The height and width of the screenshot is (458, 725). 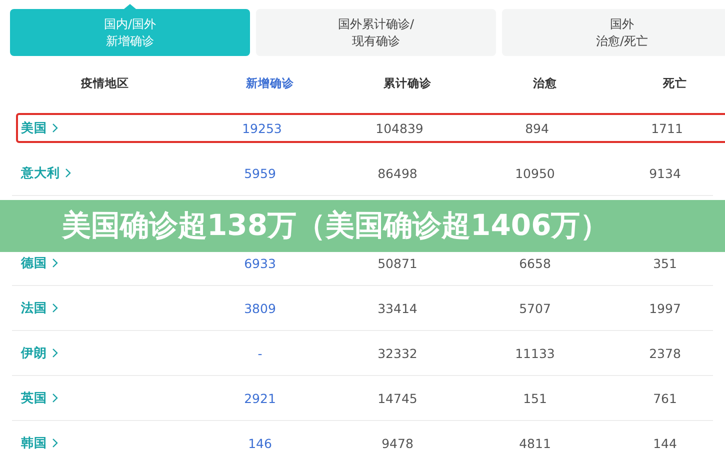 I want to click on table-cell: 9134, so click(x=665, y=173).